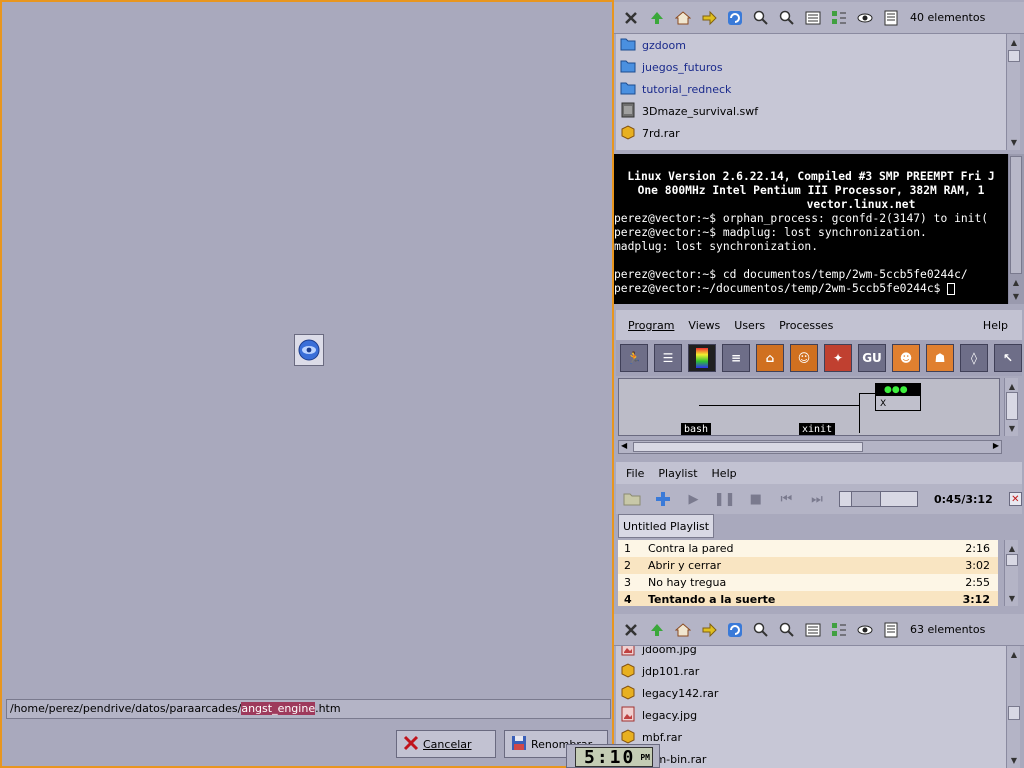  What do you see at coordinates (811, 737) in the screenshot?
I see `file-item: mbf.rar` at bounding box center [811, 737].